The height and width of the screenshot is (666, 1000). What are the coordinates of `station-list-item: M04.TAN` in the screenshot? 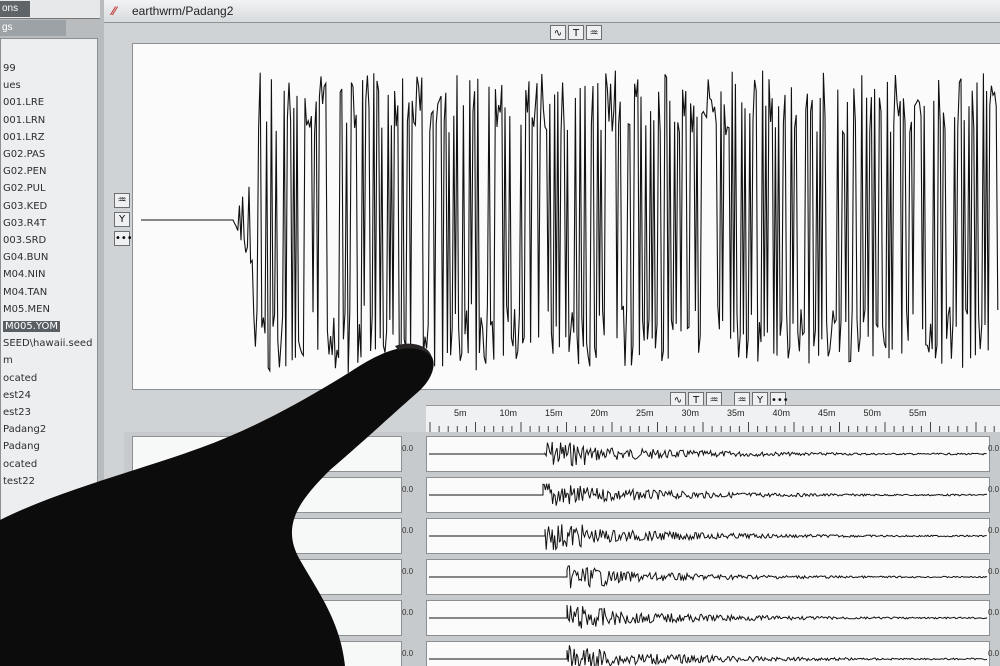 It's located at (25, 292).